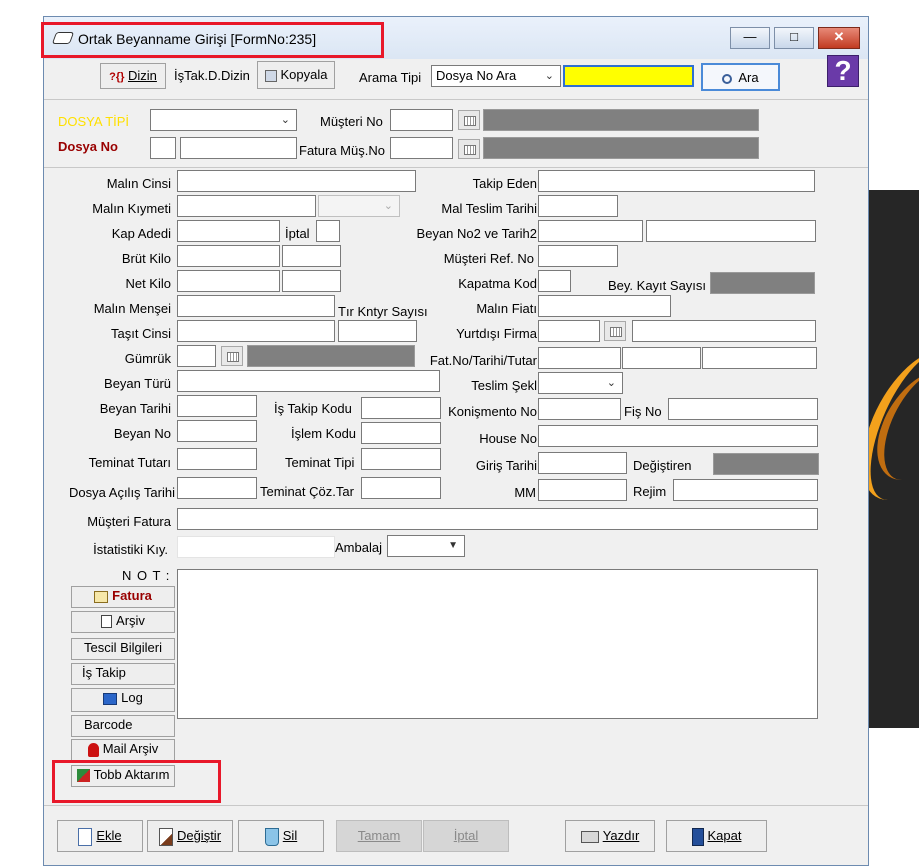  What do you see at coordinates (740, 77) in the screenshot?
I see `ara-button: Ara` at bounding box center [740, 77].